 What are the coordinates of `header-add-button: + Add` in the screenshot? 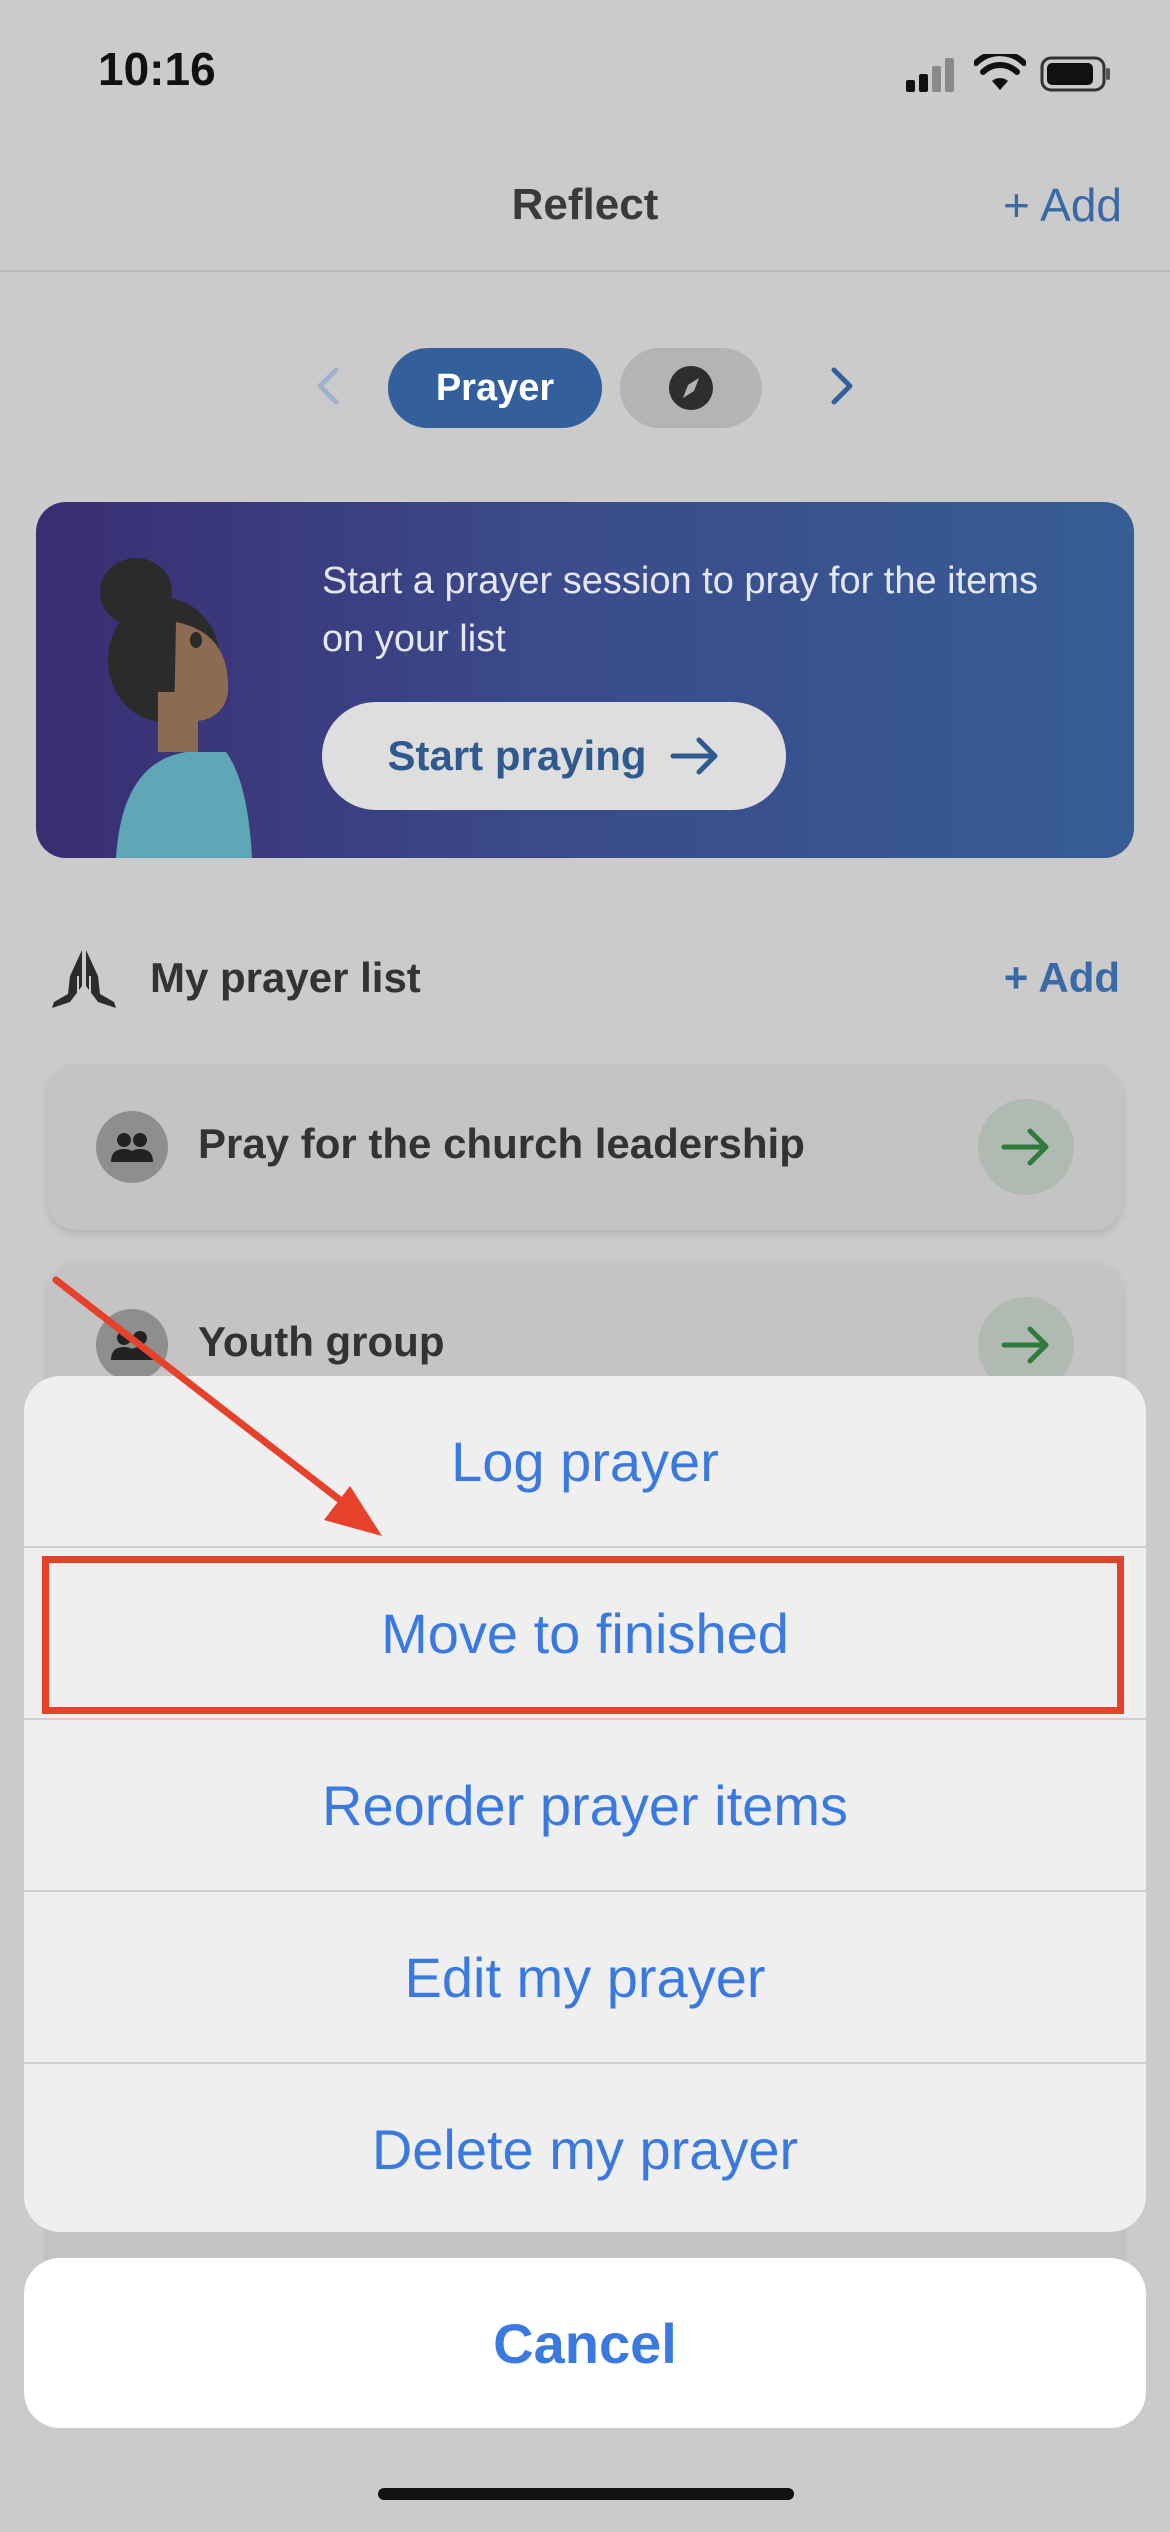 It's located at (1062, 205).